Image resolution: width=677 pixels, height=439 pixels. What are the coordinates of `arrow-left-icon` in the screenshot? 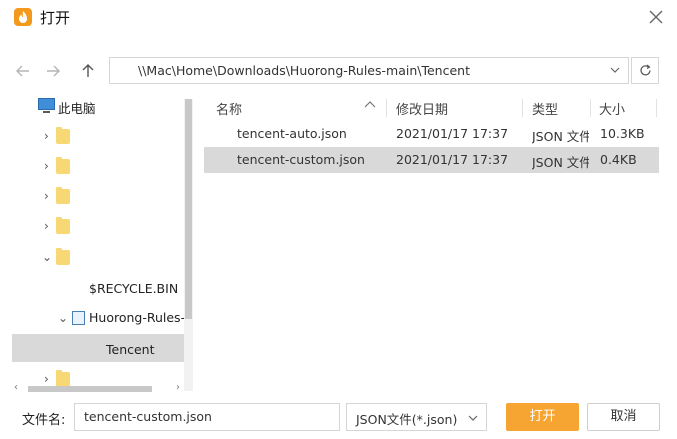 It's located at (22, 71).